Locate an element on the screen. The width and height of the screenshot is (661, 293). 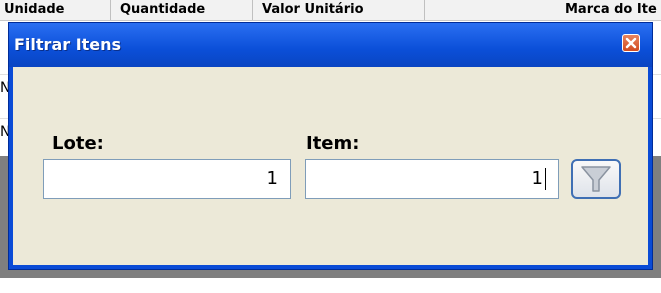
column-header-quantidade: Quantidade is located at coordinates (163, 9).